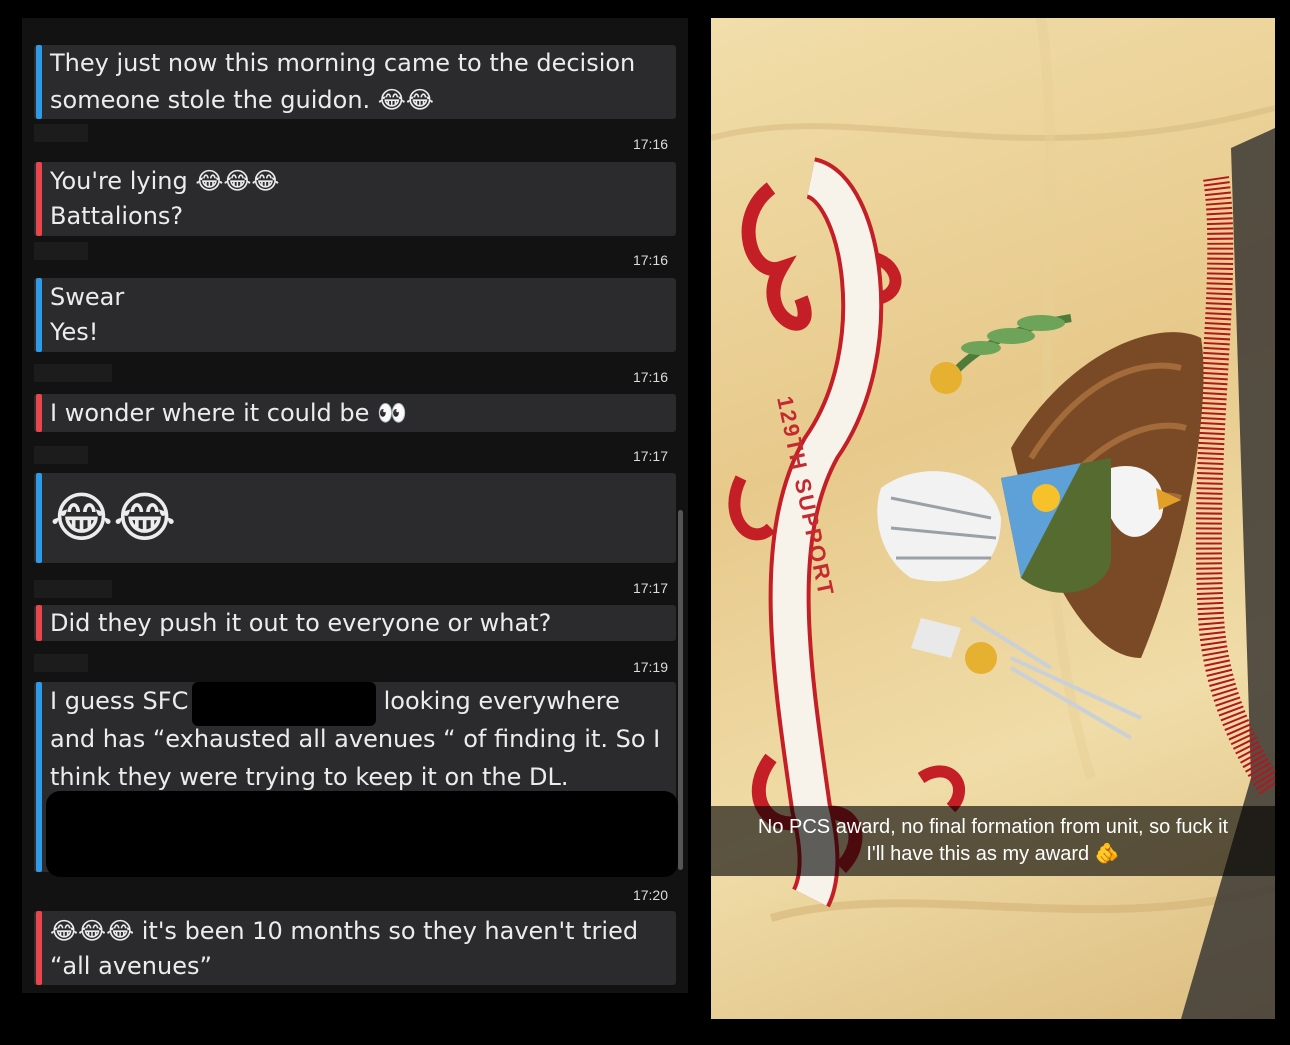  I want to click on message-timestamp: 17:19, so click(650, 667).